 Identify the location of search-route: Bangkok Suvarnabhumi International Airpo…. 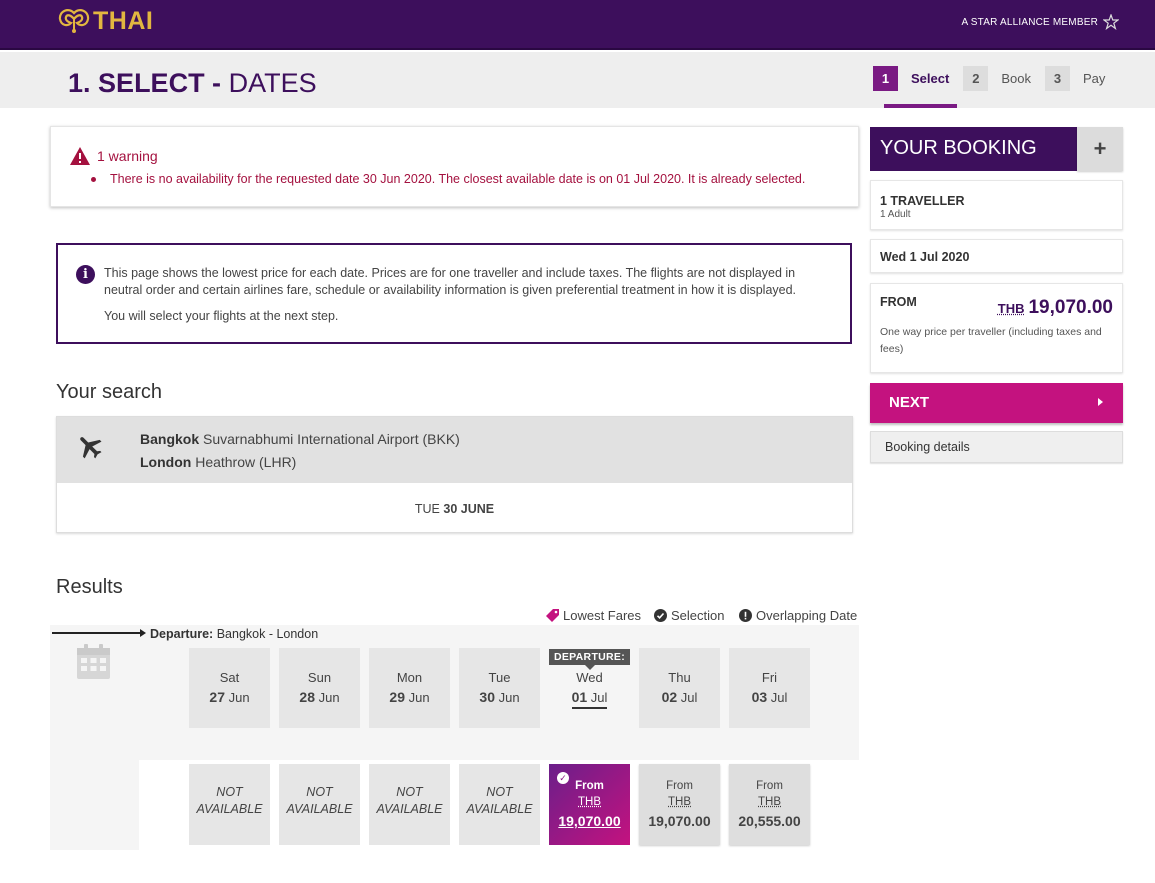
(454, 450).